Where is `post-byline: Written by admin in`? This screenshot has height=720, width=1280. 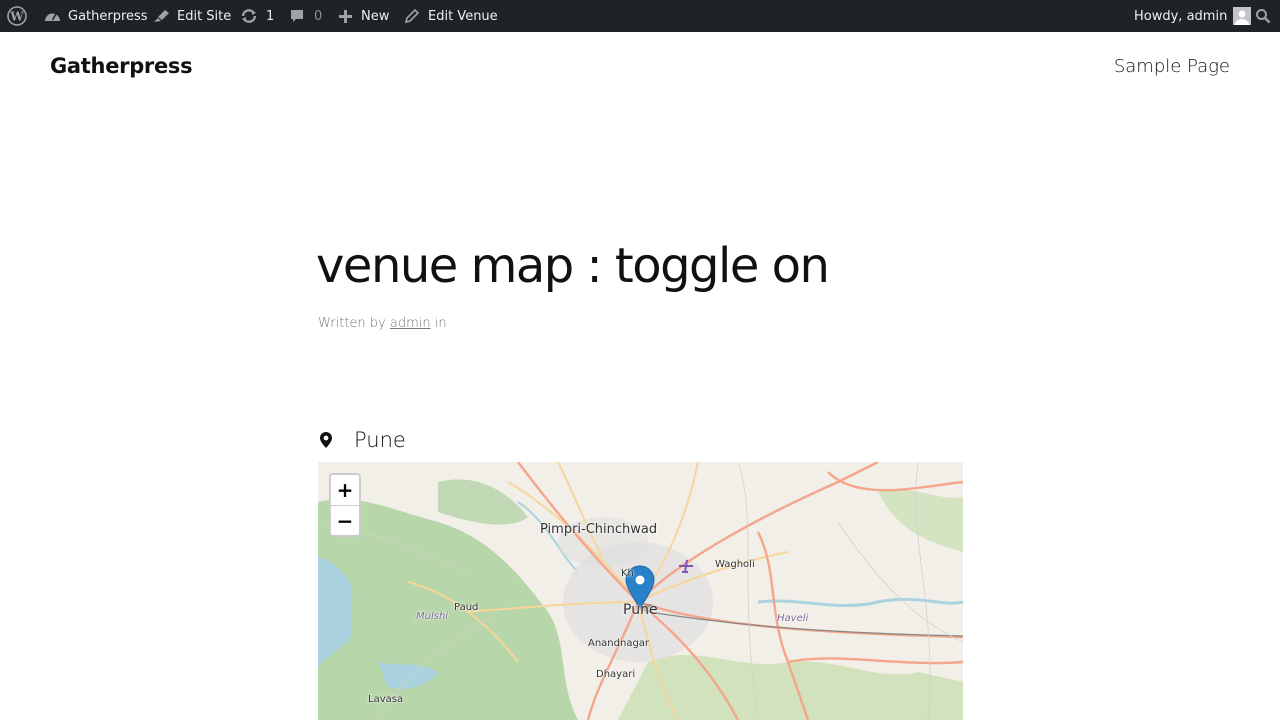 post-byline: Written by admin in is located at coordinates (382, 323).